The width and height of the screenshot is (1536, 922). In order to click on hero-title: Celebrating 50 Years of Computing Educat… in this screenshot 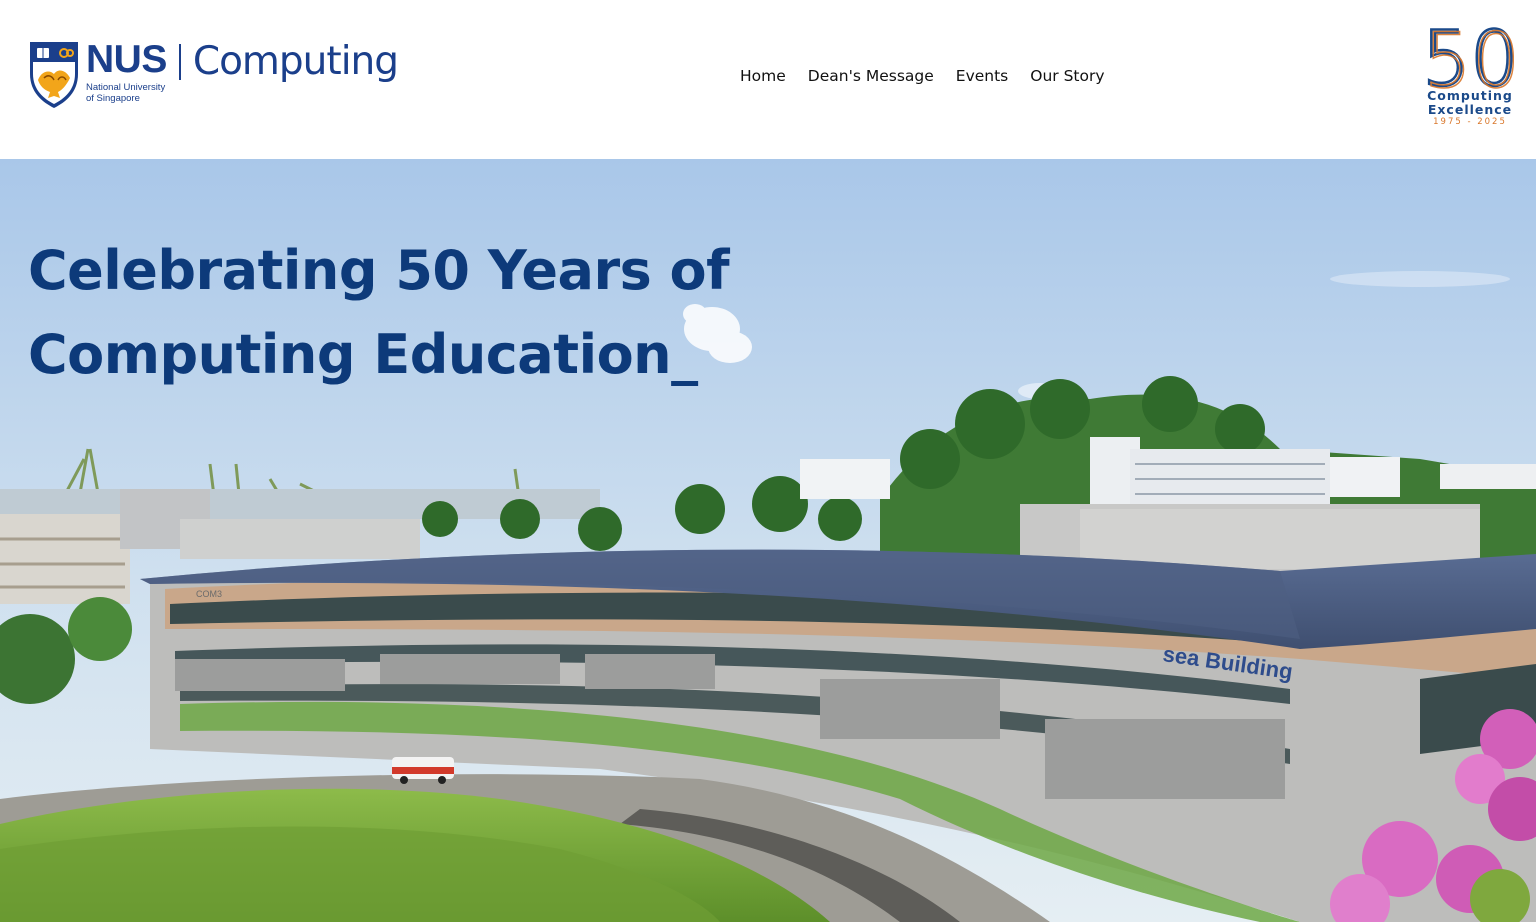, I will do `click(379, 313)`.